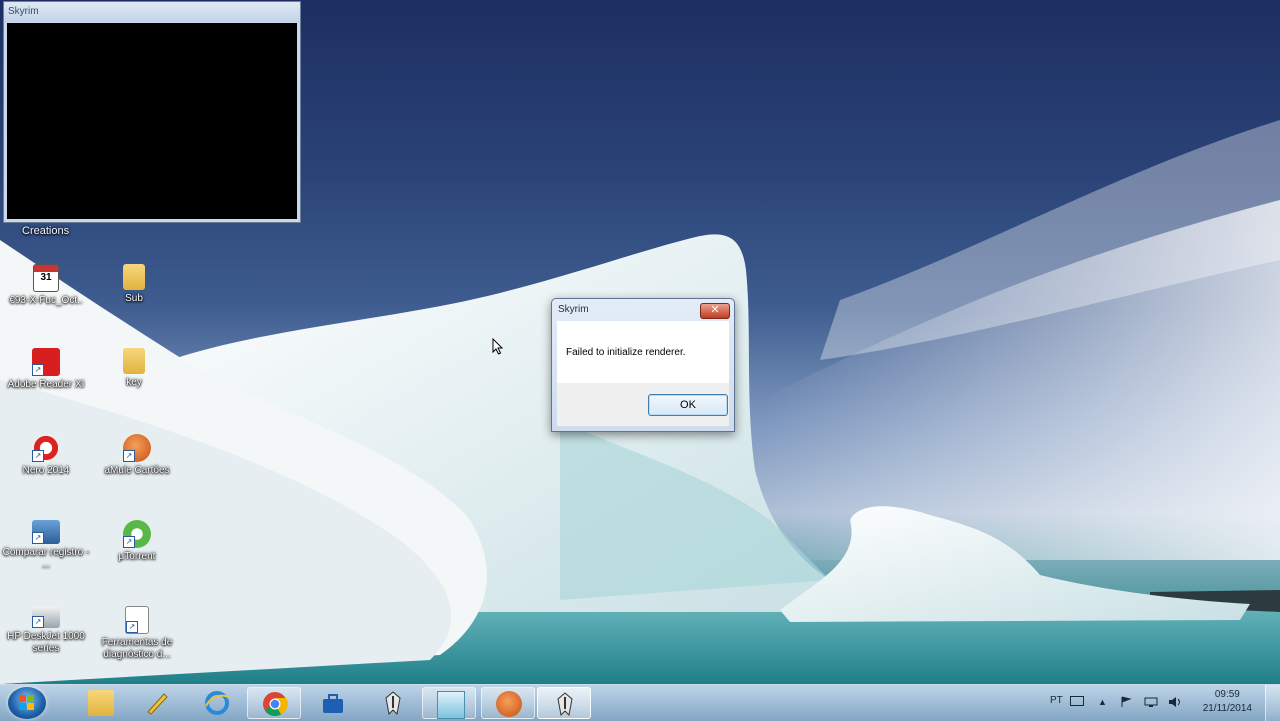  I want to click on taskbar-paint, so click(157, 703).